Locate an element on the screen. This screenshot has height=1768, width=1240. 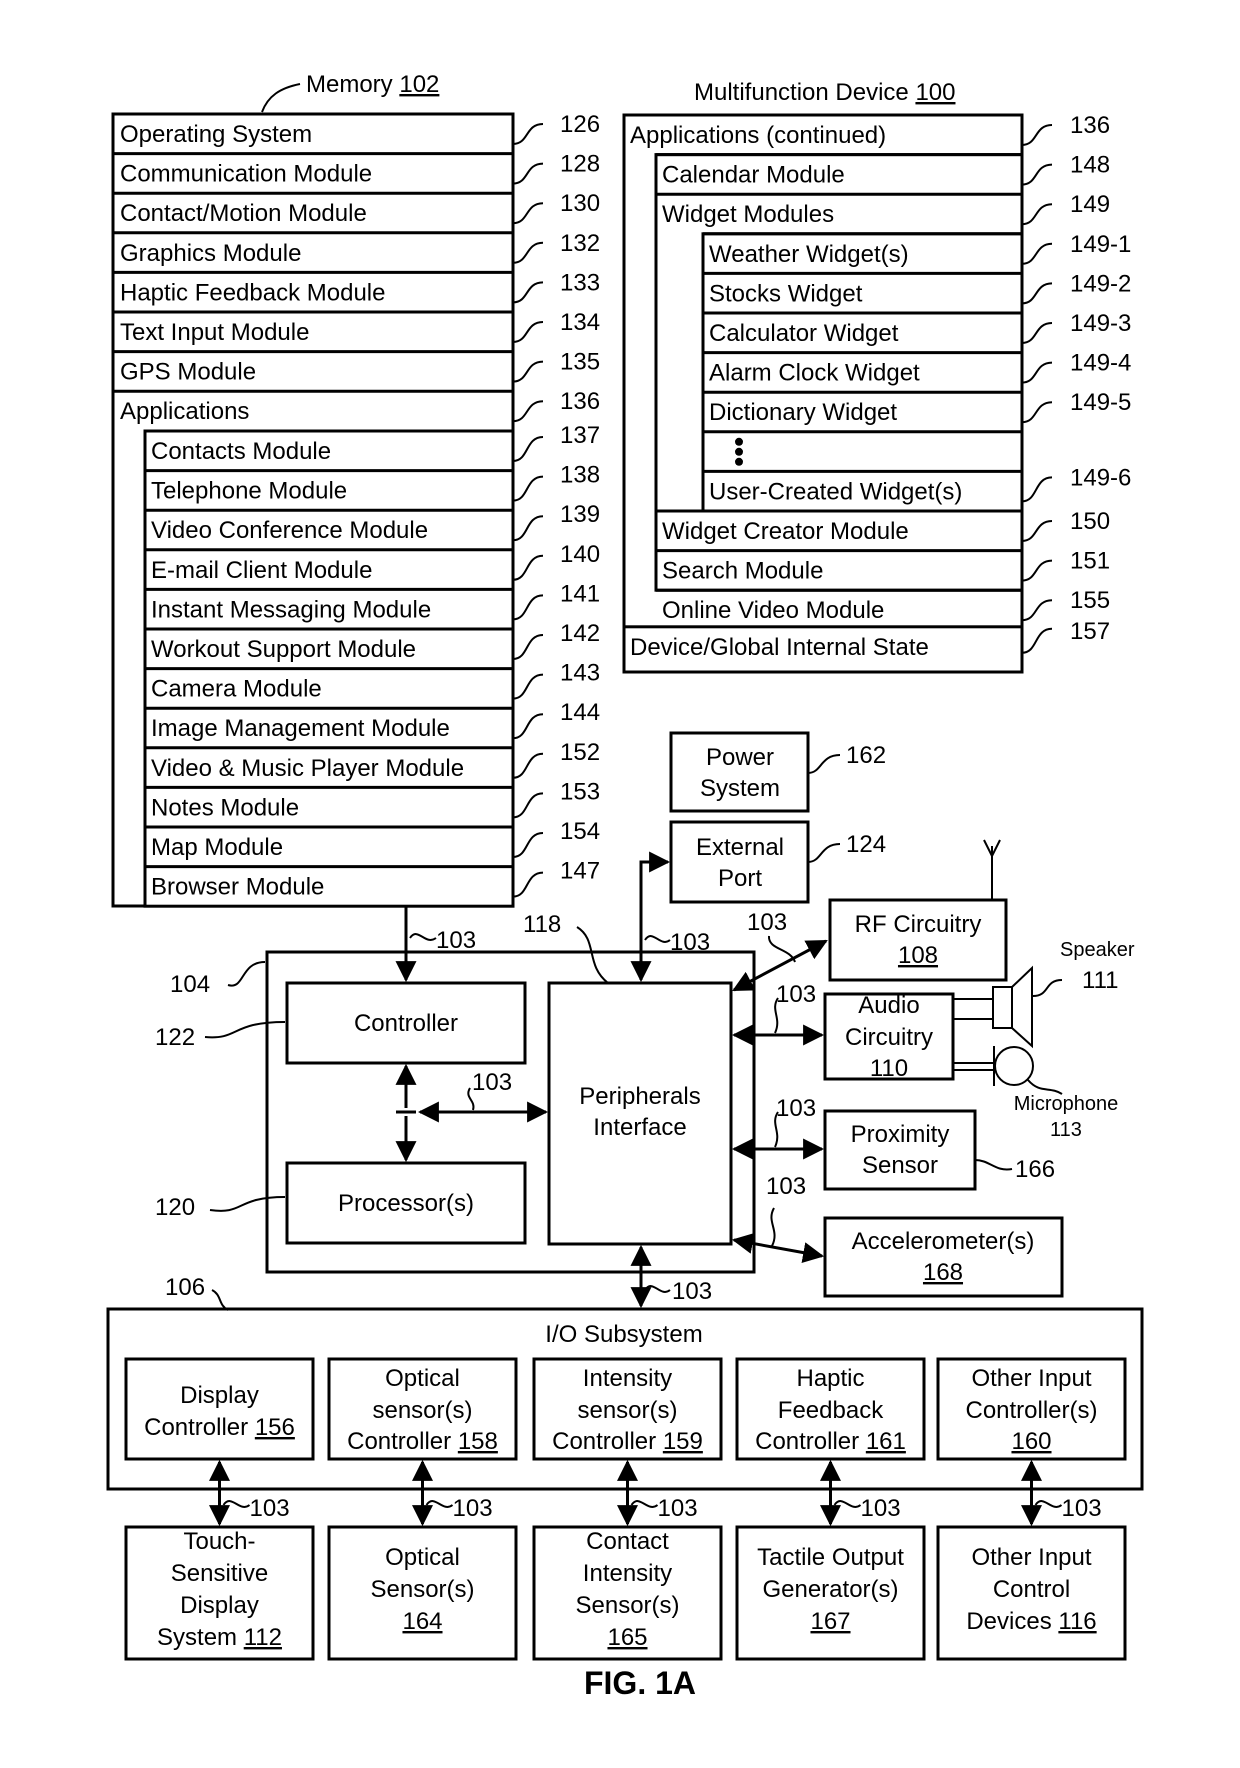
io-device-label: Sensitive is located at coordinates (219, 1573).